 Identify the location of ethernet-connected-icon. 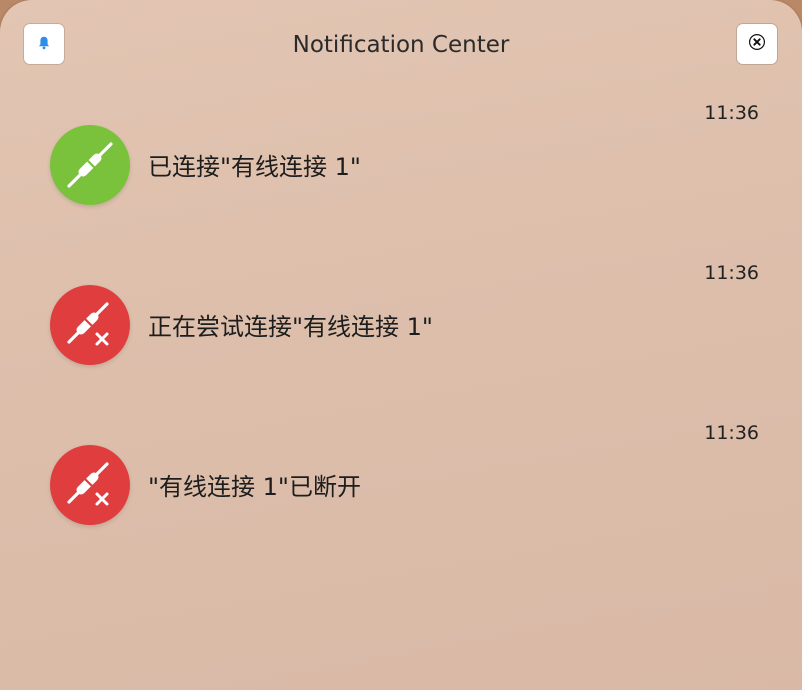
(90, 165).